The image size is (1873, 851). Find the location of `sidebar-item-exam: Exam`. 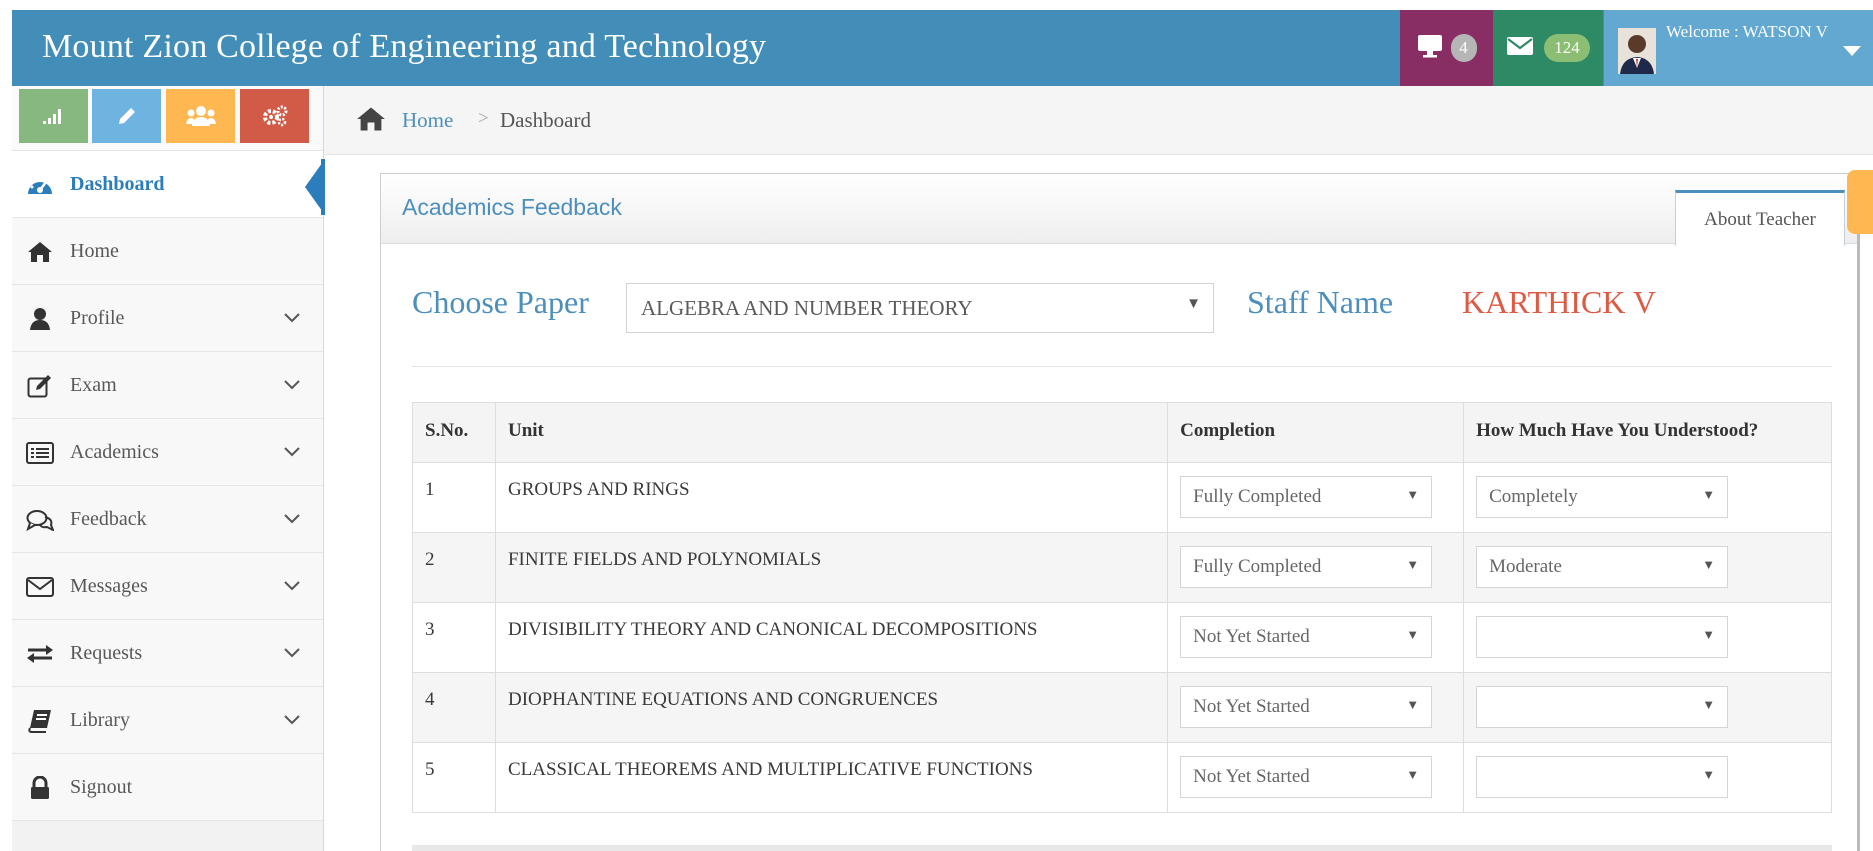

sidebar-item-exam: Exam is located at coordinates (167, 385).